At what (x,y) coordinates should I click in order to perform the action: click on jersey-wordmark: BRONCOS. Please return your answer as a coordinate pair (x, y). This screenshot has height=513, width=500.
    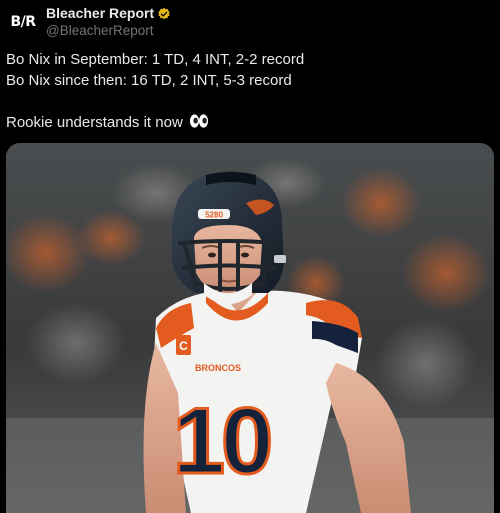
    Looking at the image, I should click on (218, 368).